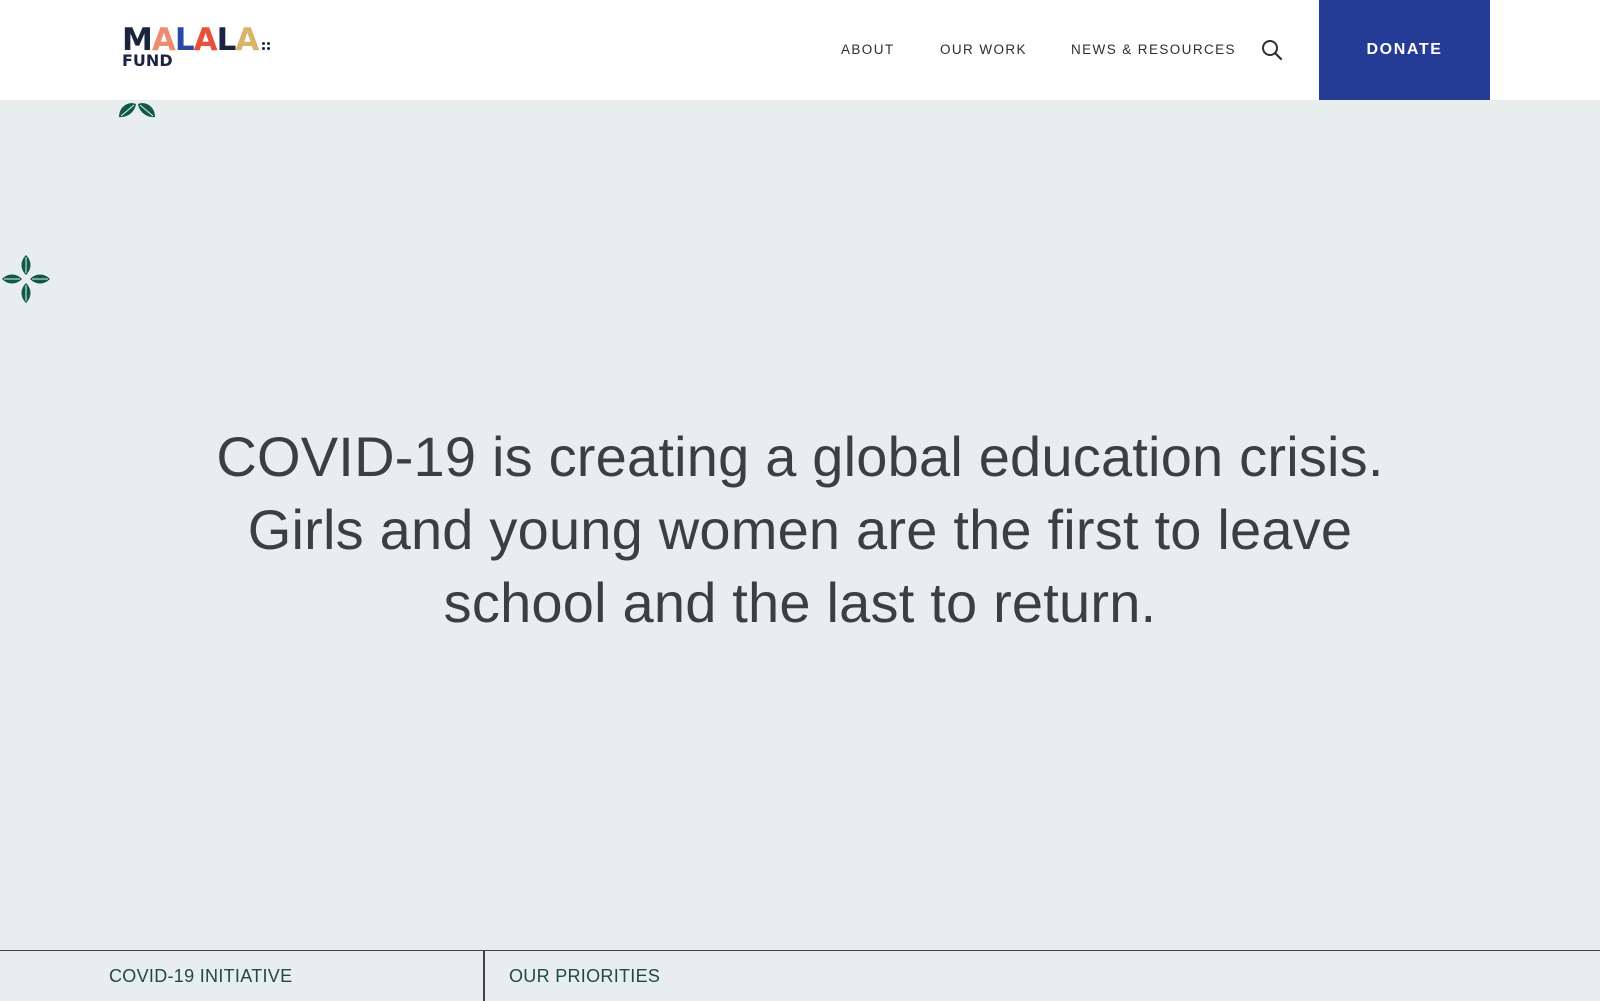 The height and width of the screenshot is (1001, 1600). Describe the element at coordinates (983, 49) in the screenshot. I see `nav-our-work: OUR WORK` at that location.